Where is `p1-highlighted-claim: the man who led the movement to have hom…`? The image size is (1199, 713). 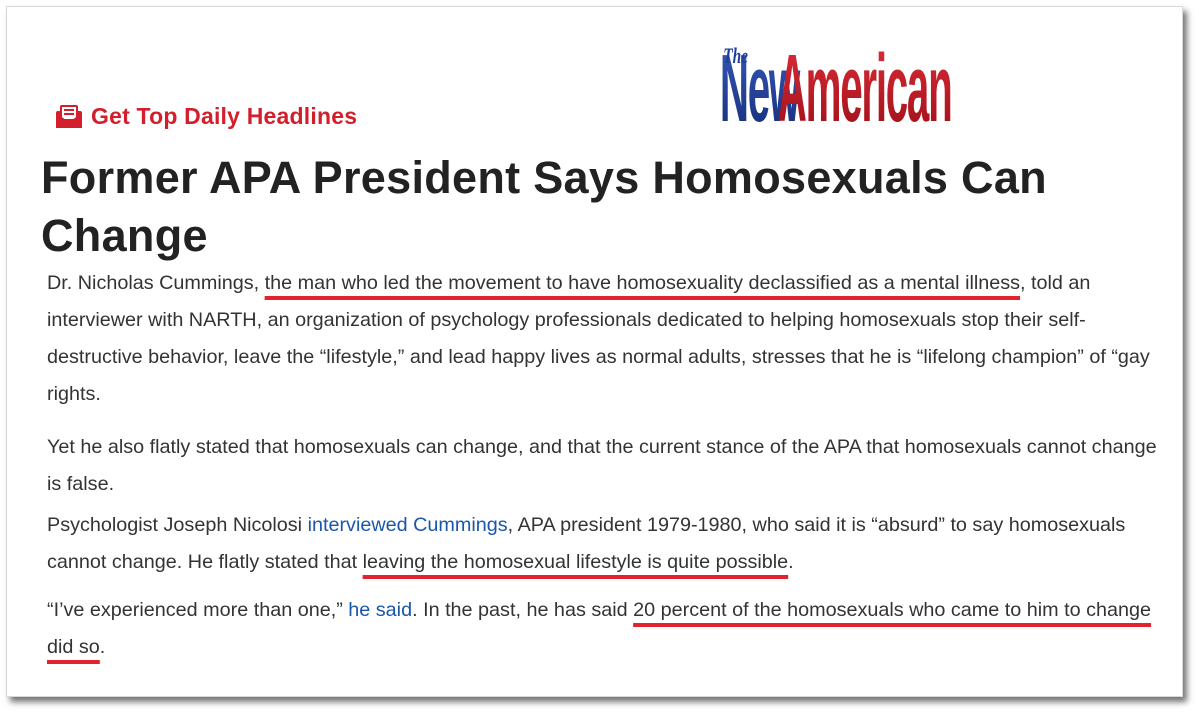 p1-highlighted-claim: the man who led the movement to have hom… is located at coordinates (642, 283).